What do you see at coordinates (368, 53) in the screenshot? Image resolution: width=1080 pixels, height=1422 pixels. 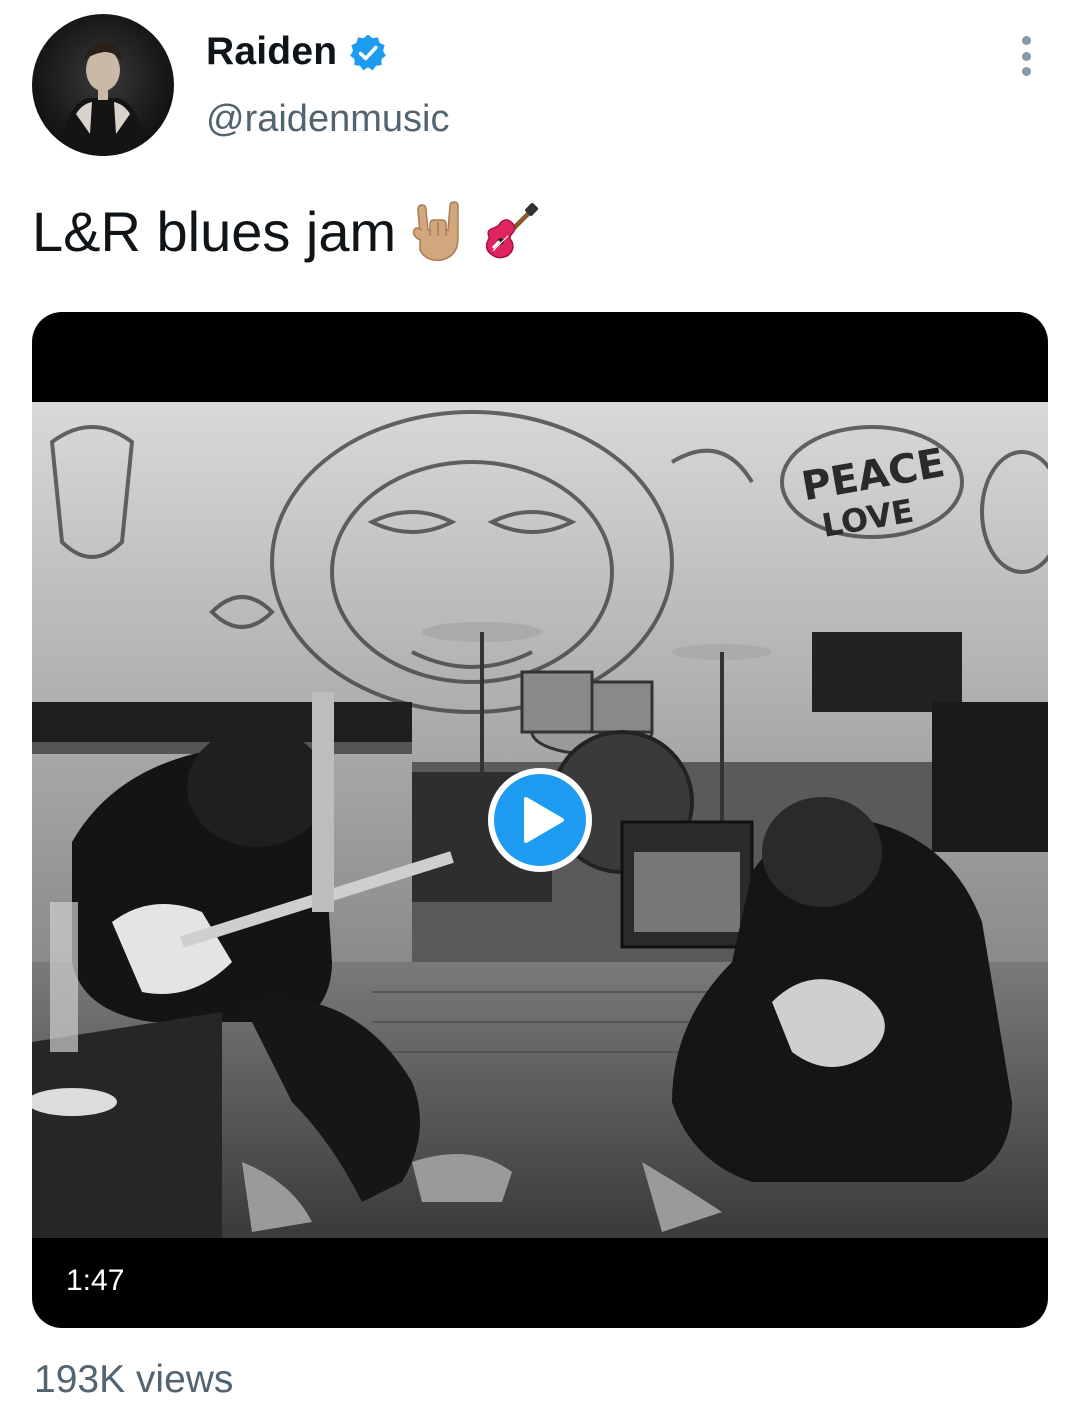 I see `verified-badge-icon` at bounding box center [368, 53].